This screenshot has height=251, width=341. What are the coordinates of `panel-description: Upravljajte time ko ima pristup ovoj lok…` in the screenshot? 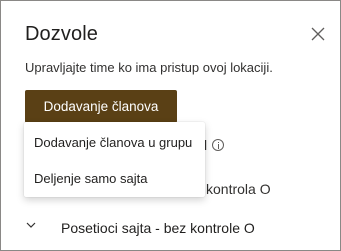 It's located at (149, 67).